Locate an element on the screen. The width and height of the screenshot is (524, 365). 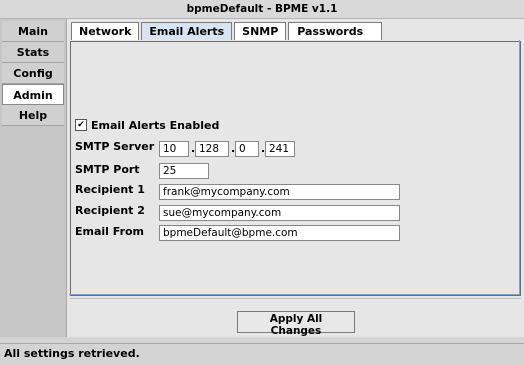
email-alerts-toggle: ✔ Email Alerts Enabled is located at coordinates (147, 126).